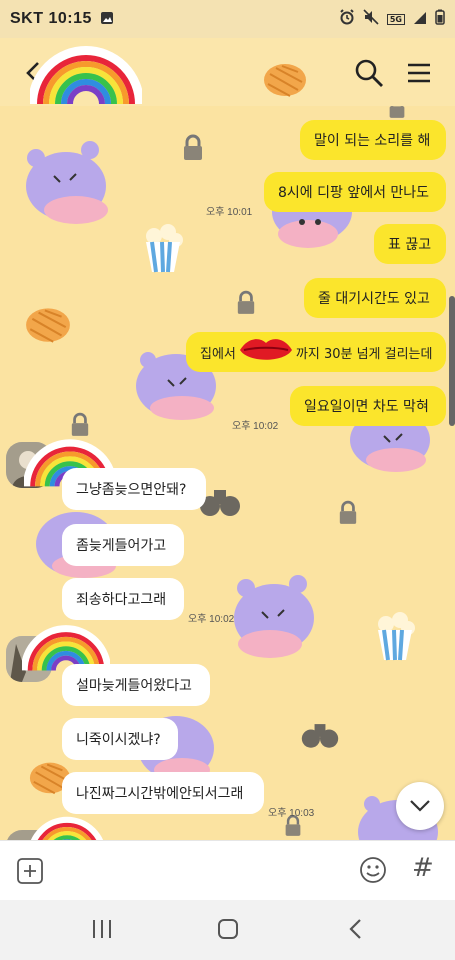 This screenshot has height=960, width=455. I want to click on message-text: 좀늦게들어가고, so click(121, 546).